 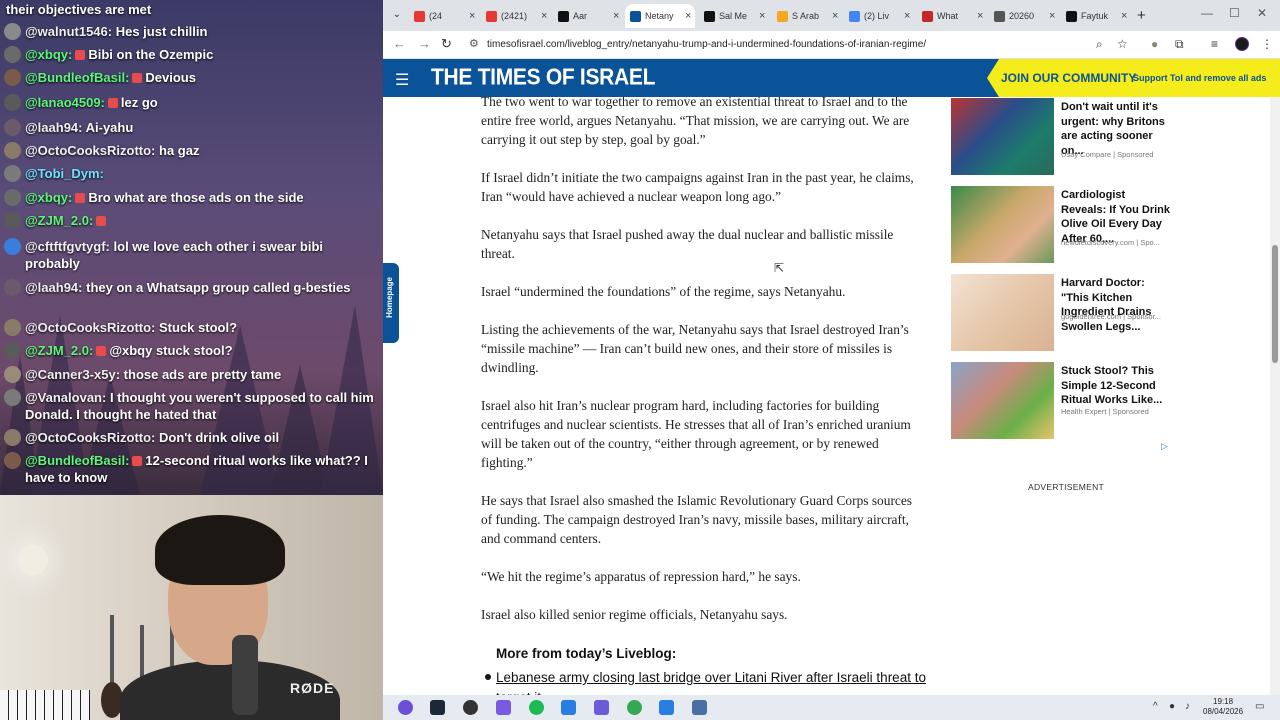 I want to click on bullet, so click(x=488, y=677).